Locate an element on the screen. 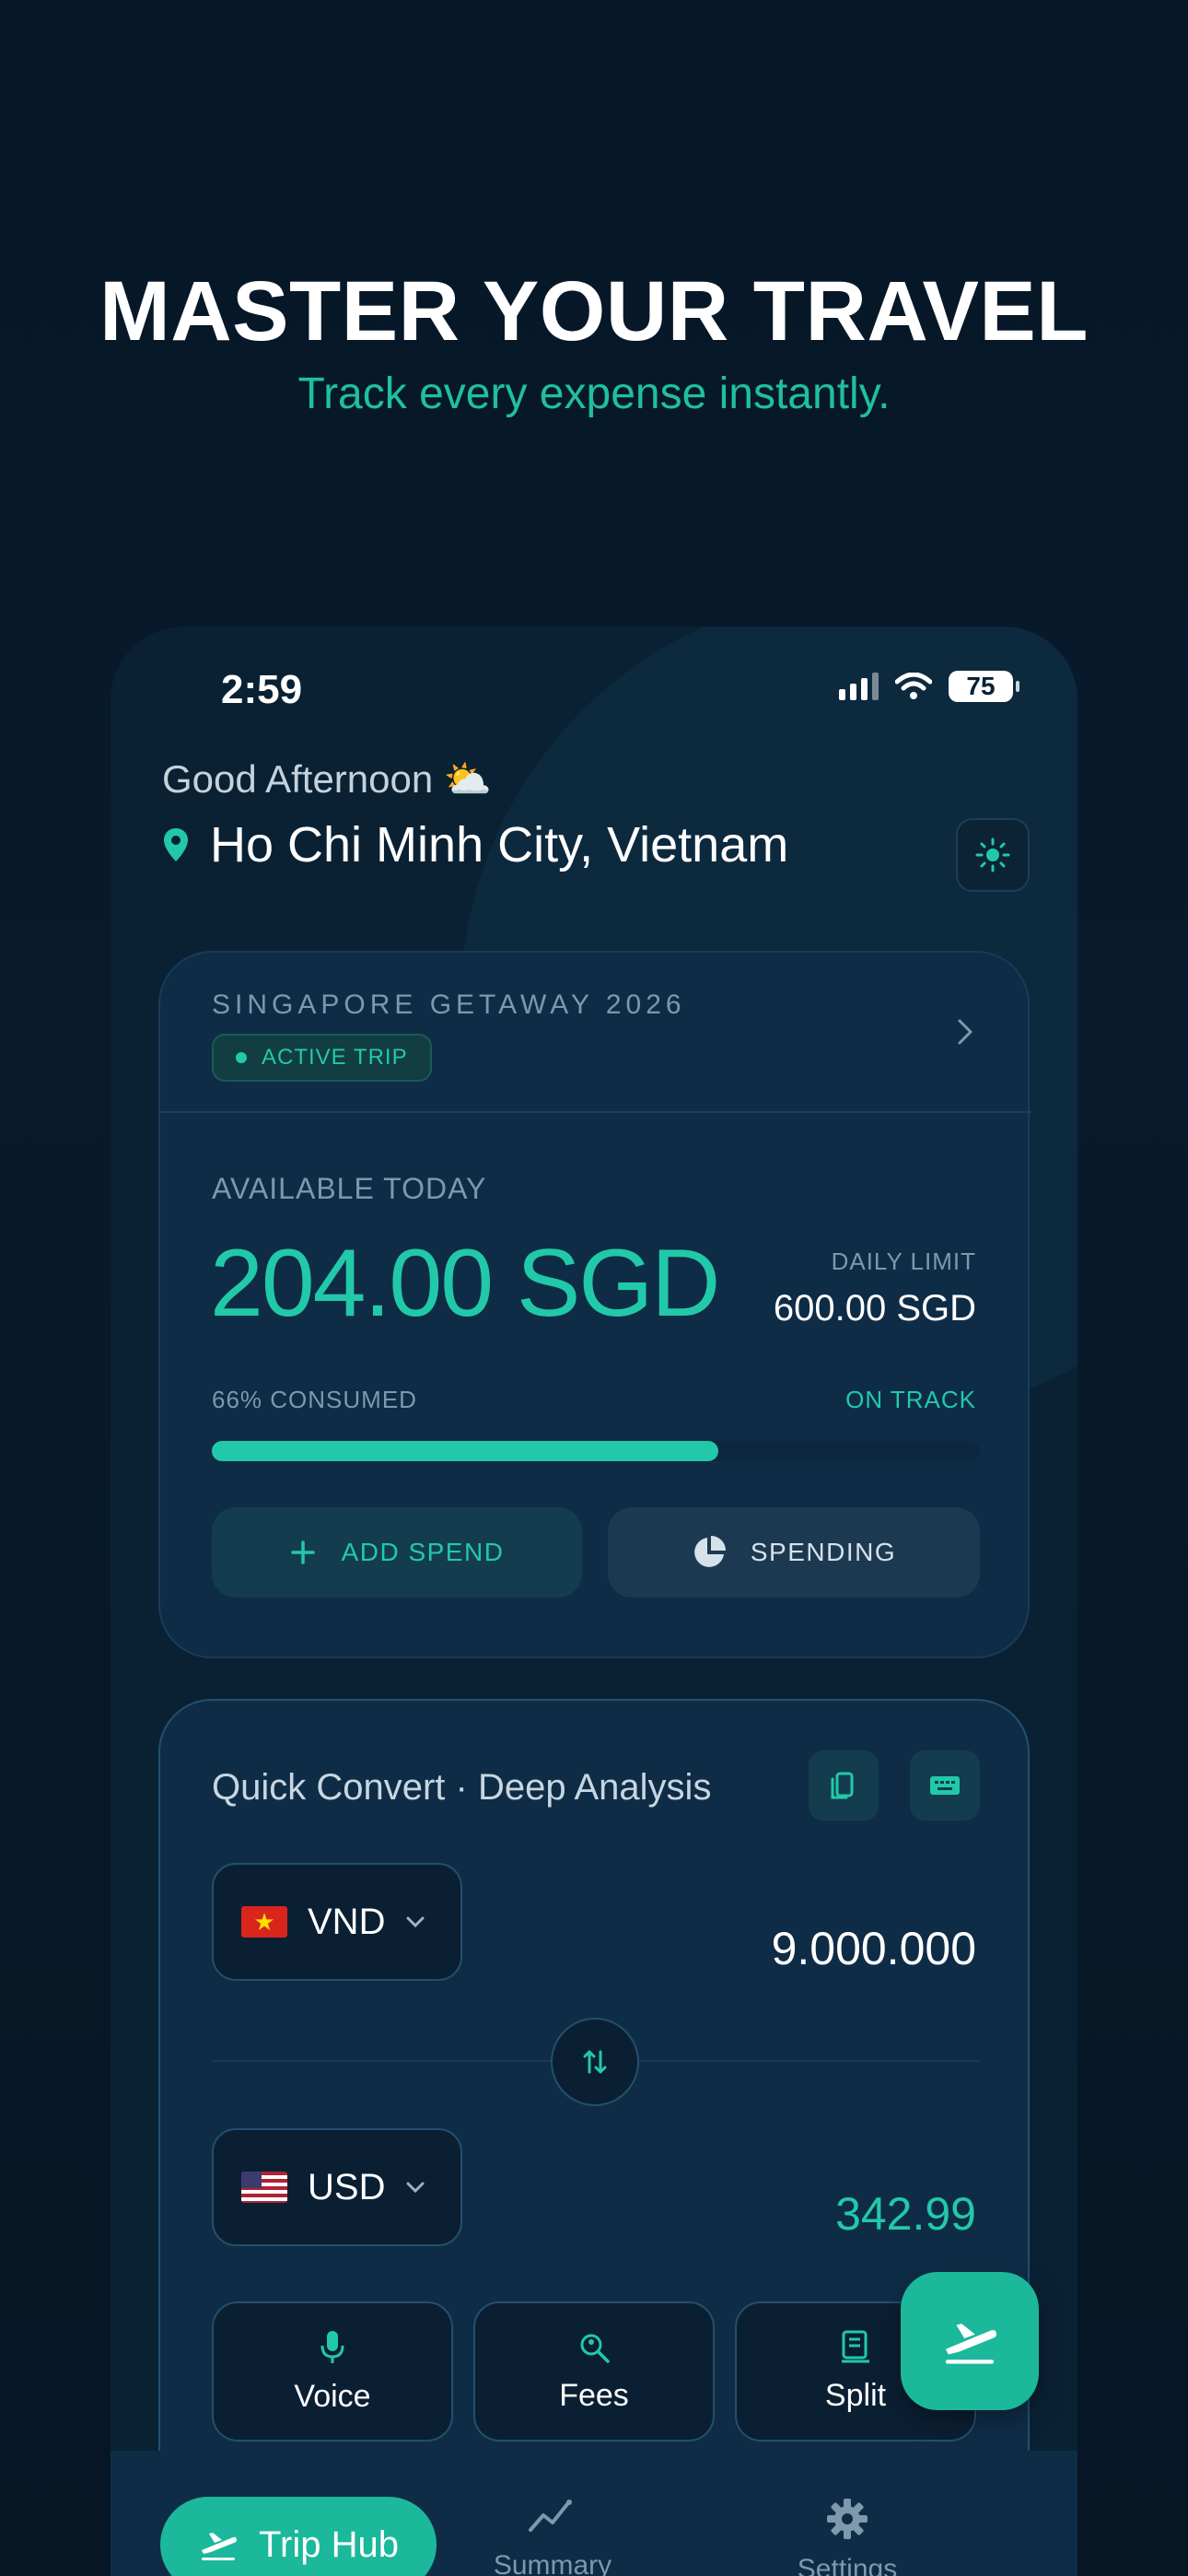 This screenshot has height=2576, width=1188. trip-name: SINGAPORE GETAWAY 2026 is located at coordinates (449, 1004).